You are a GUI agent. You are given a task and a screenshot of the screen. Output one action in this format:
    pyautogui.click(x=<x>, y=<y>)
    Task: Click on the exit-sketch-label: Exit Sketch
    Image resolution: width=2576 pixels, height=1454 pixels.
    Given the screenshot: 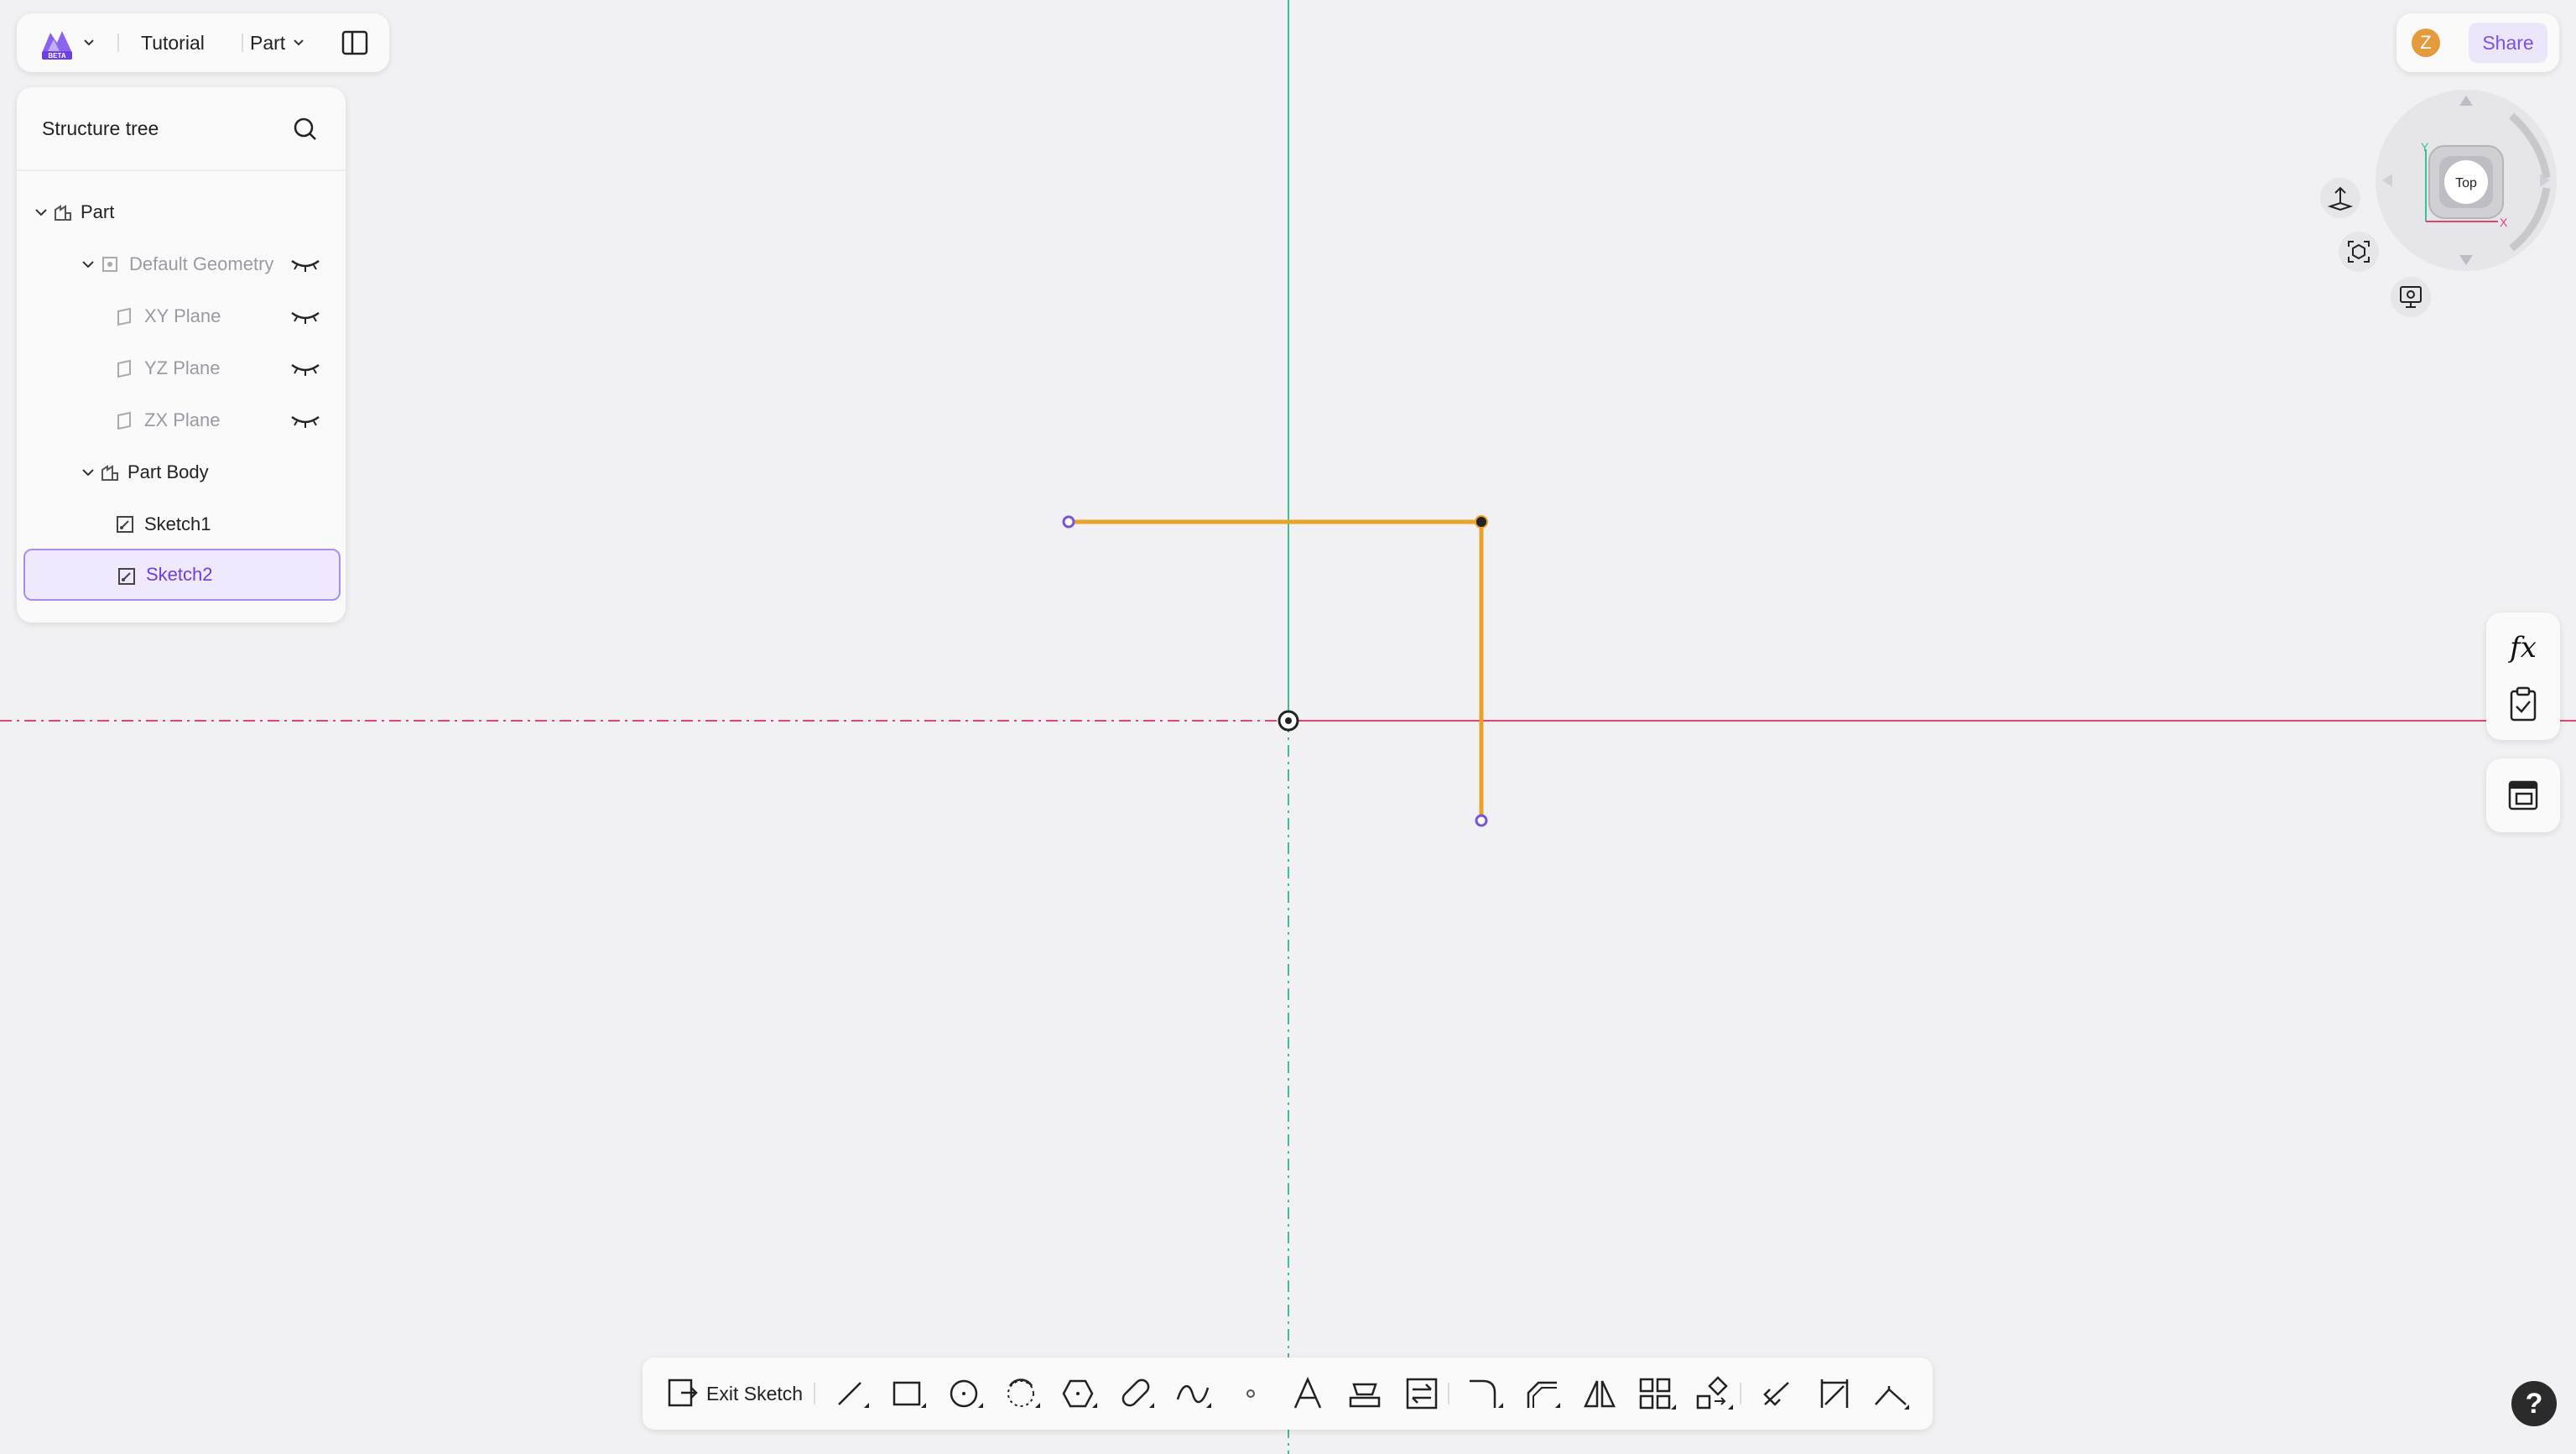 What is the action you would take?
    pyautogui.click(x=755, y=1393)
    